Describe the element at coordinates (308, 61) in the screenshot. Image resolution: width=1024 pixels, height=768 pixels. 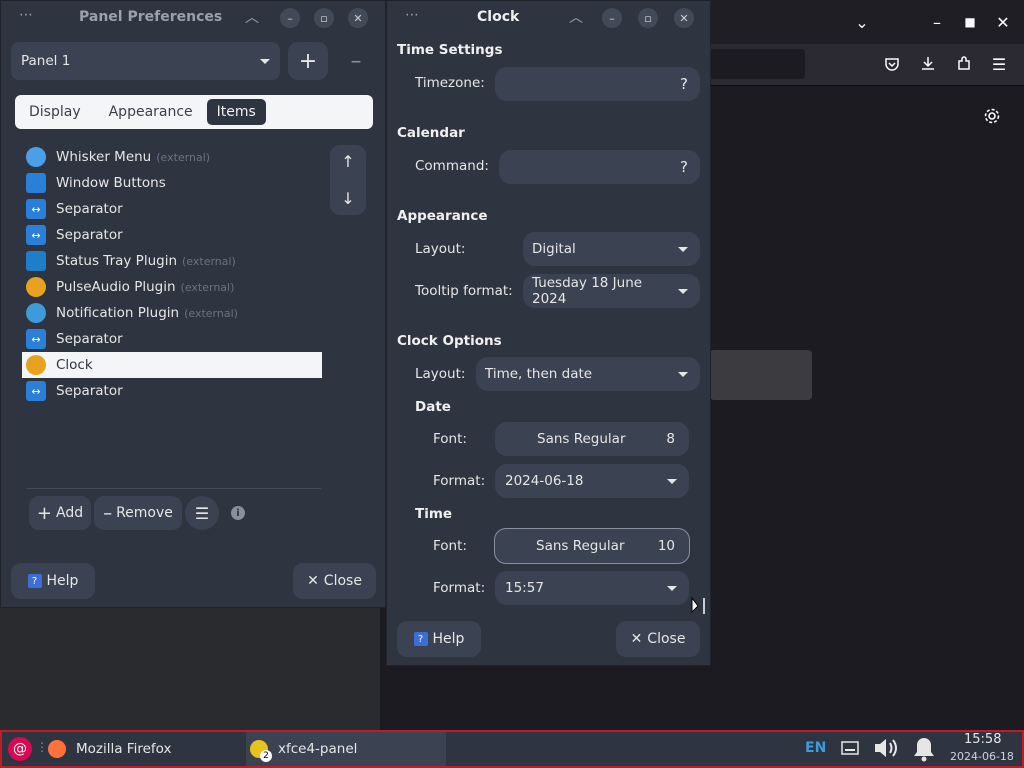
I see `add-panel-button: +` at that location.